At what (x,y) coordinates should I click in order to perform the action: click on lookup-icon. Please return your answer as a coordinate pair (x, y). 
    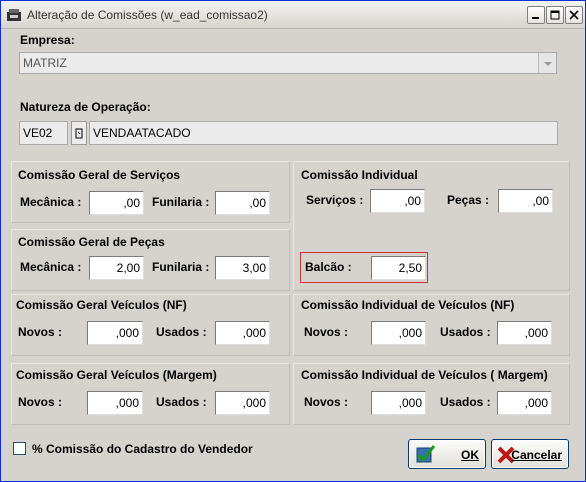
    Looking at the image, I should click on (79, 133).